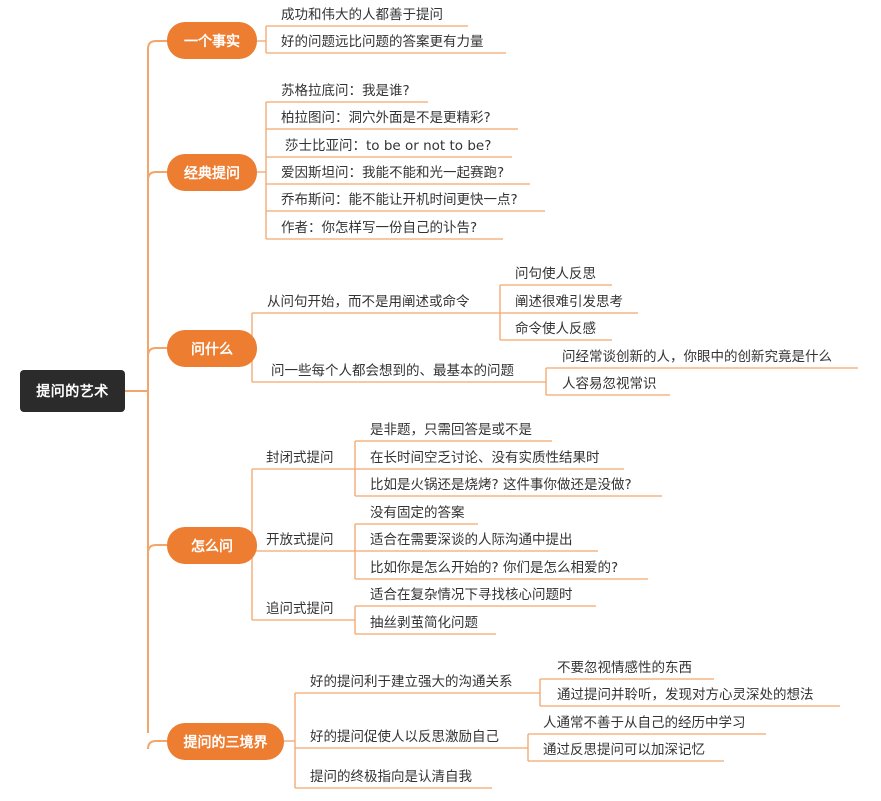 Image resolution: width=881 pixels, height=801 pixels. What do you see at coordinates (485, 458) in the screenshot?
I see `leaf-node: 在长时间空乏讨论、没有实质性结果时` at bounding box center [485, 458].